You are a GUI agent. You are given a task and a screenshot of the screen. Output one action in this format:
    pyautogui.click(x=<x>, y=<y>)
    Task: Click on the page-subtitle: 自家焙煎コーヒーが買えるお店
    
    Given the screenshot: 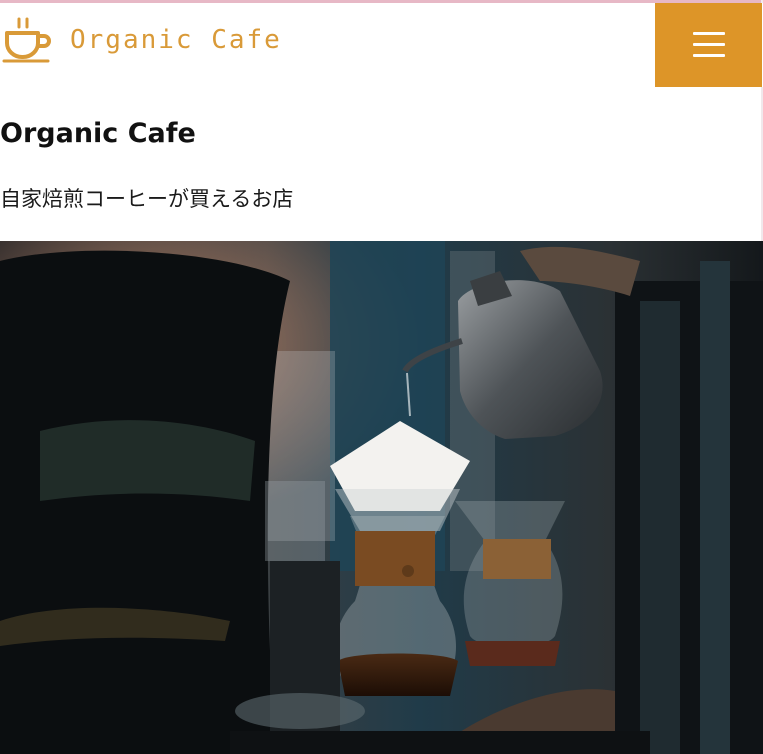 What is the action you would take?
    pyautogui.click(x=147, y=199)
    